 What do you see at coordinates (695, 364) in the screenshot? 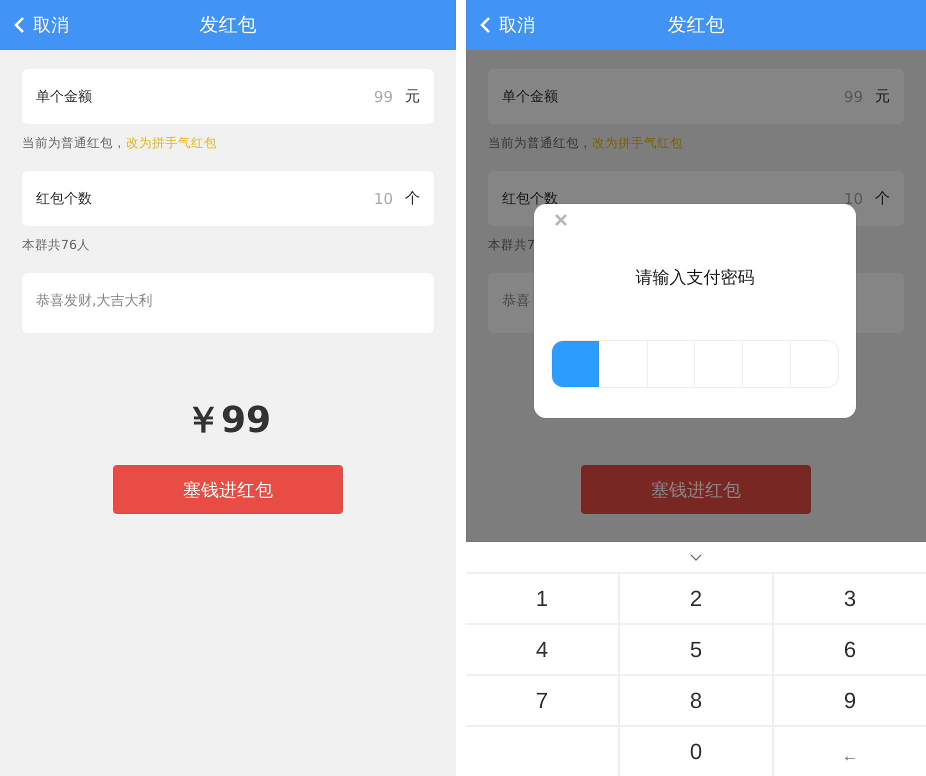
I see `password-field` at bounding box center [695, 364].